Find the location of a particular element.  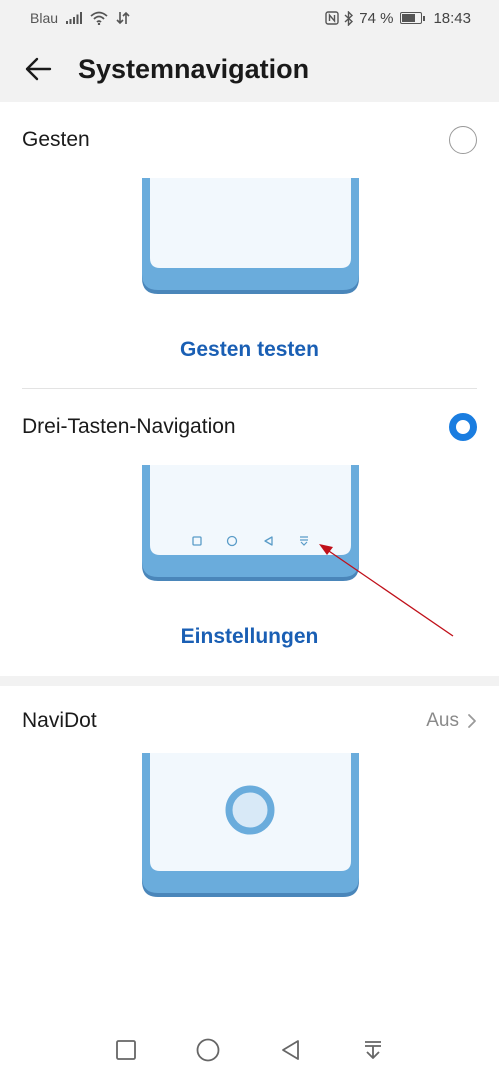

three-key-preview is located at coordinates (250, 524).